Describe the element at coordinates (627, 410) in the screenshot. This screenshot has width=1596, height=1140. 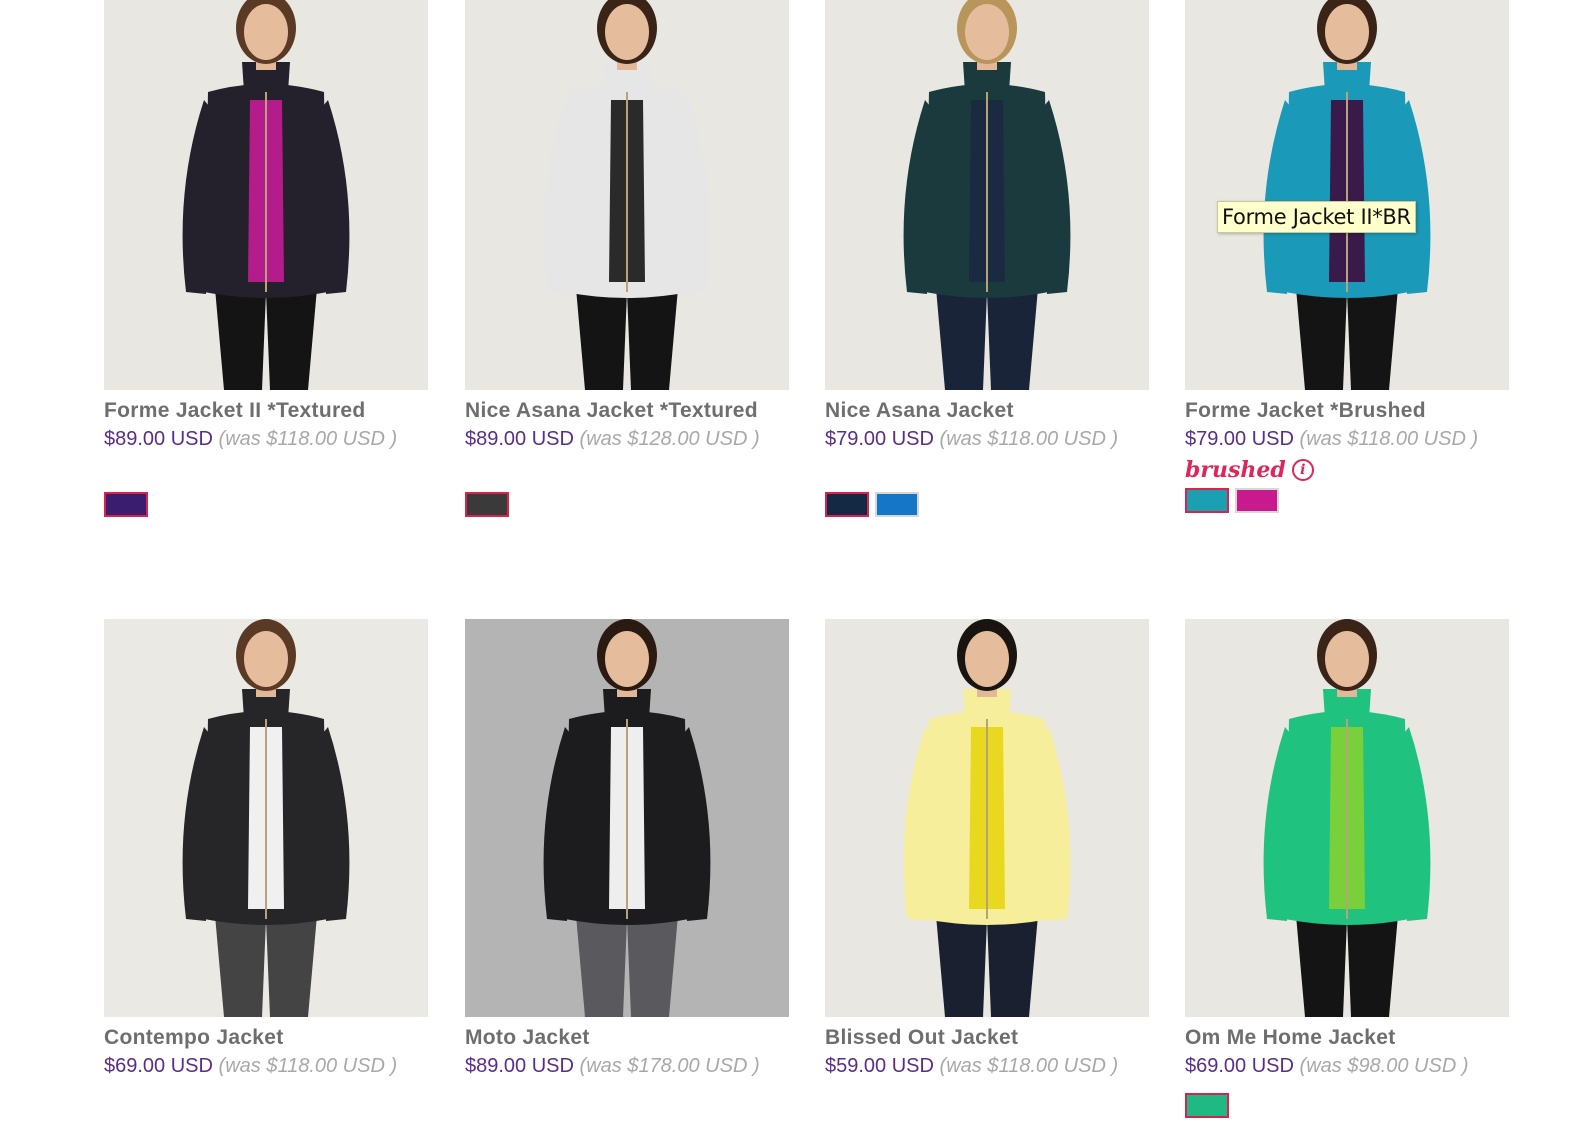
I see `product-name: Nice Asana Jacket *Textured` at that location.